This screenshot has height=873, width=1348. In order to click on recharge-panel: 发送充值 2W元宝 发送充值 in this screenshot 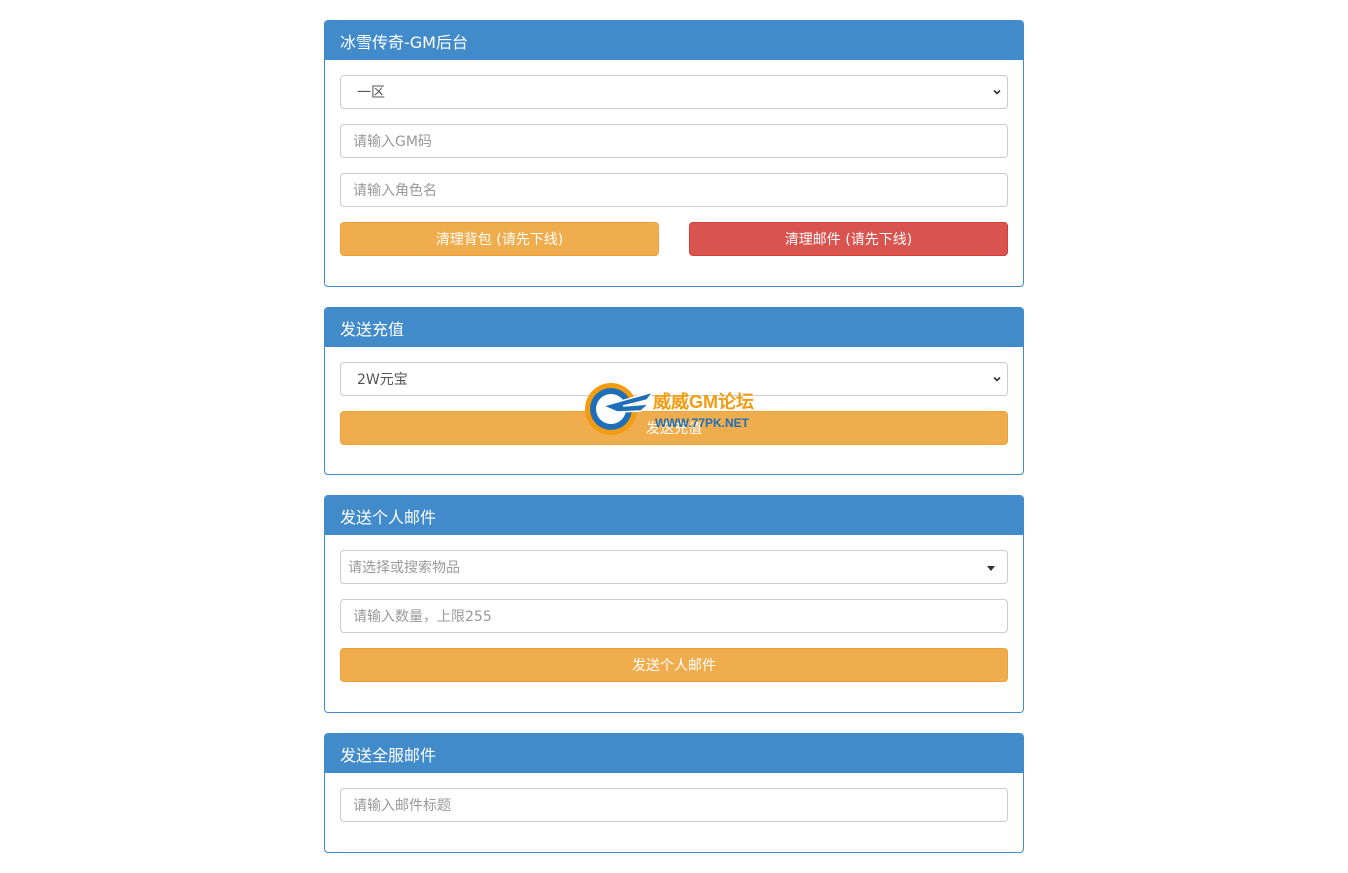, I will do `click(674, 391)`.